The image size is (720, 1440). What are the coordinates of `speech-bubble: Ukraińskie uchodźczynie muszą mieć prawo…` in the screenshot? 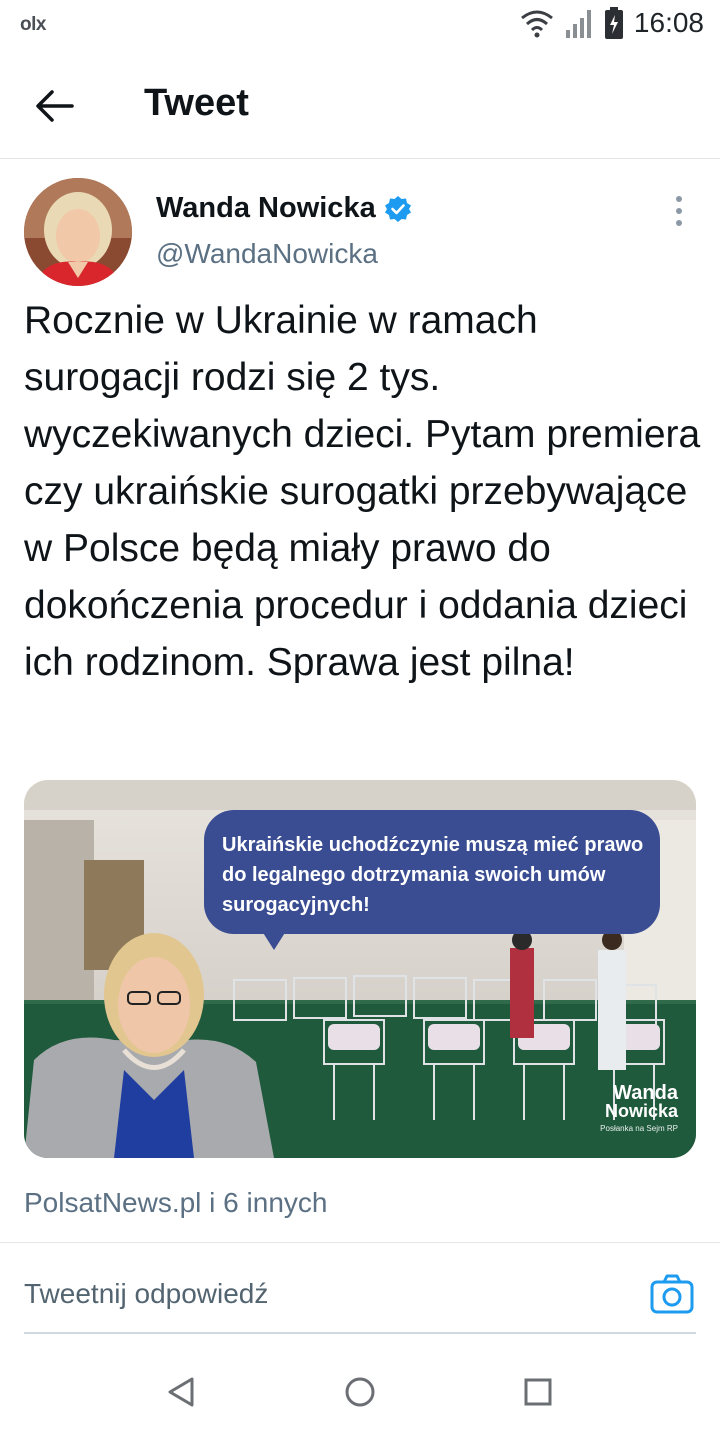 It's located at (432, 872).